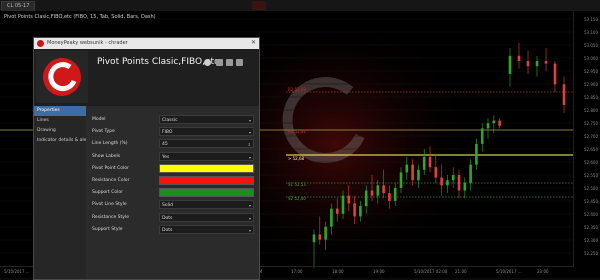 This screenshot has width=600, height=280. I want to click on model-select: Classic ▾, so click(206, 119).